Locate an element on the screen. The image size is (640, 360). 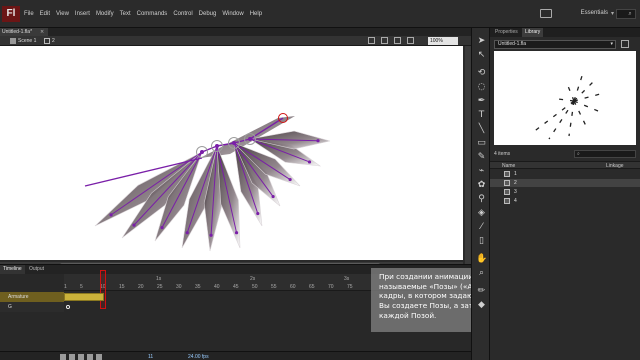
fill-color-icon: ◆ is located at coordinates (481, 305).